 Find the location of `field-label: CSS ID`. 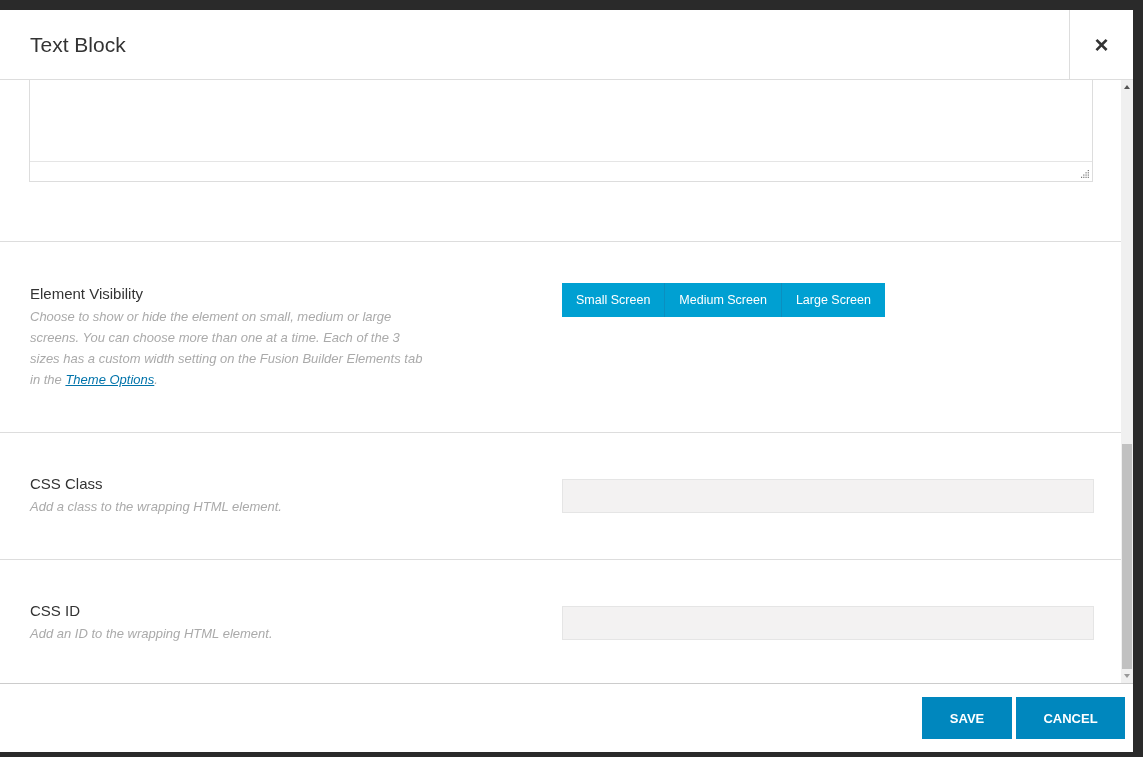

field-label: CSS ID is located at coordinates (55, 610).